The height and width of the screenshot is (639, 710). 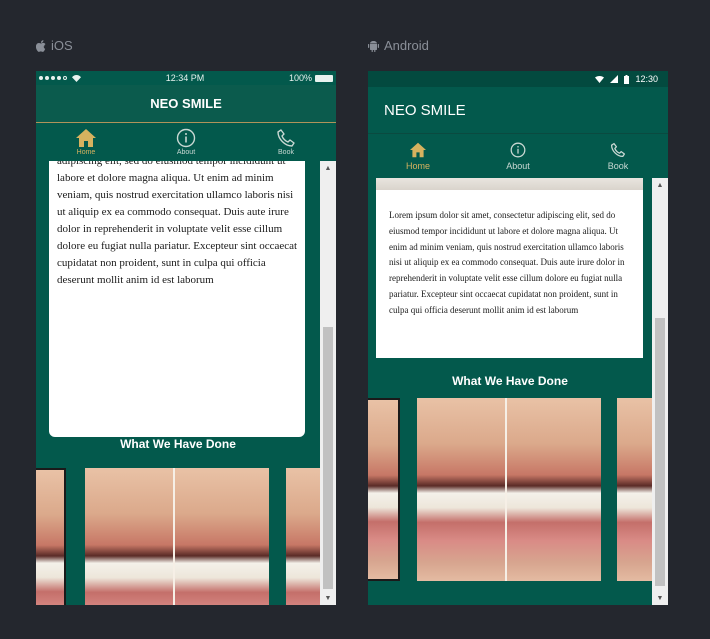 I want to click on android-platform-label: Android, so click(x=398, y=45).